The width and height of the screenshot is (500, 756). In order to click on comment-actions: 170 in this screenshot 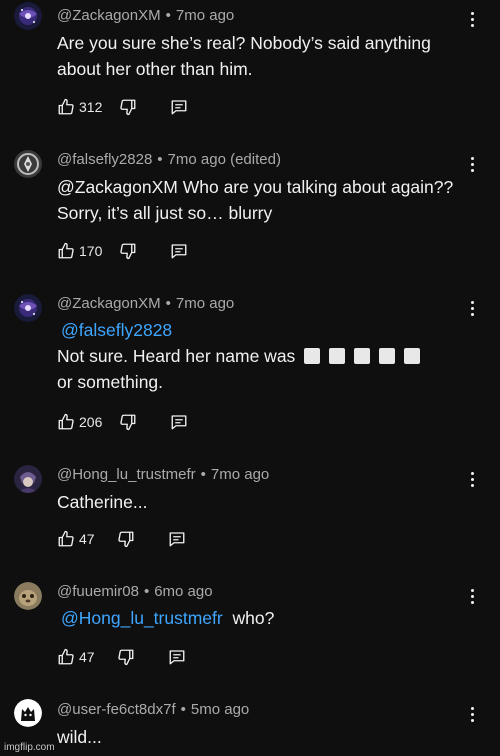, I will do `click(122, 251)`.